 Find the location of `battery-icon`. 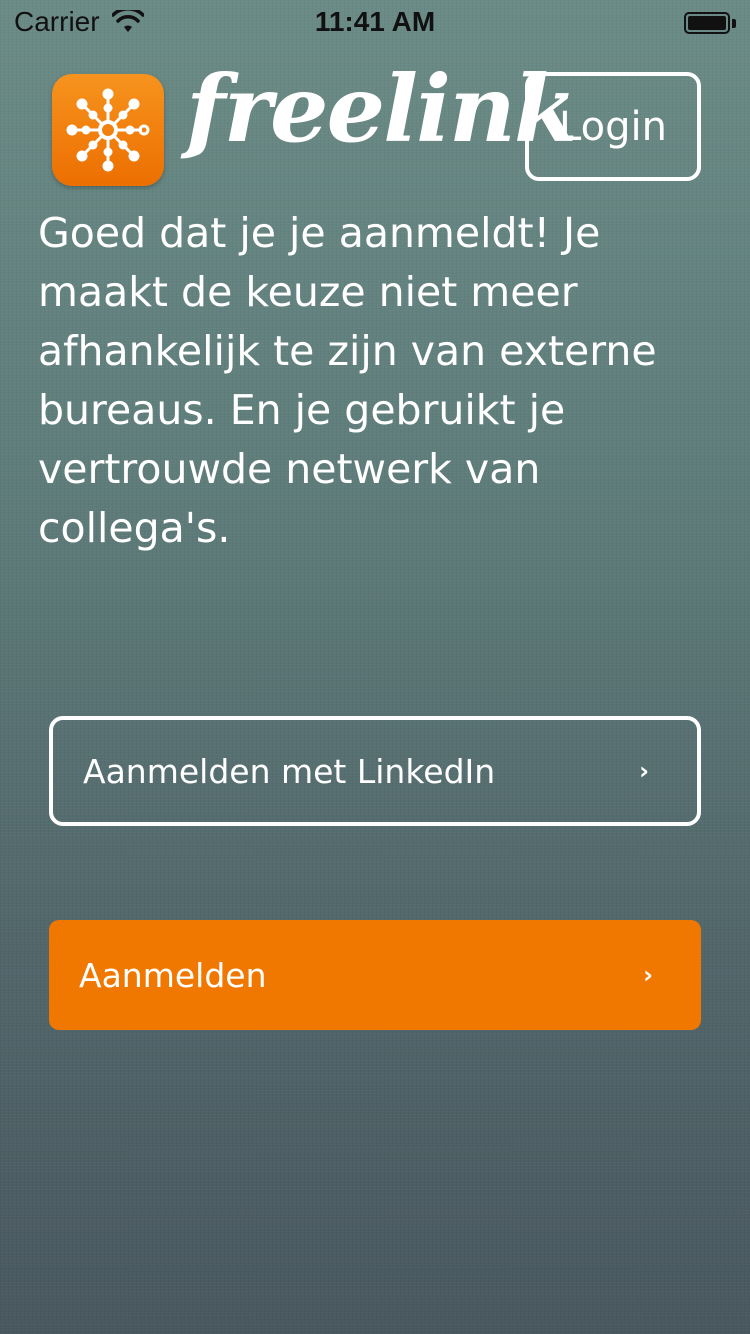

battery-icon is located at coordinates (710, 24).